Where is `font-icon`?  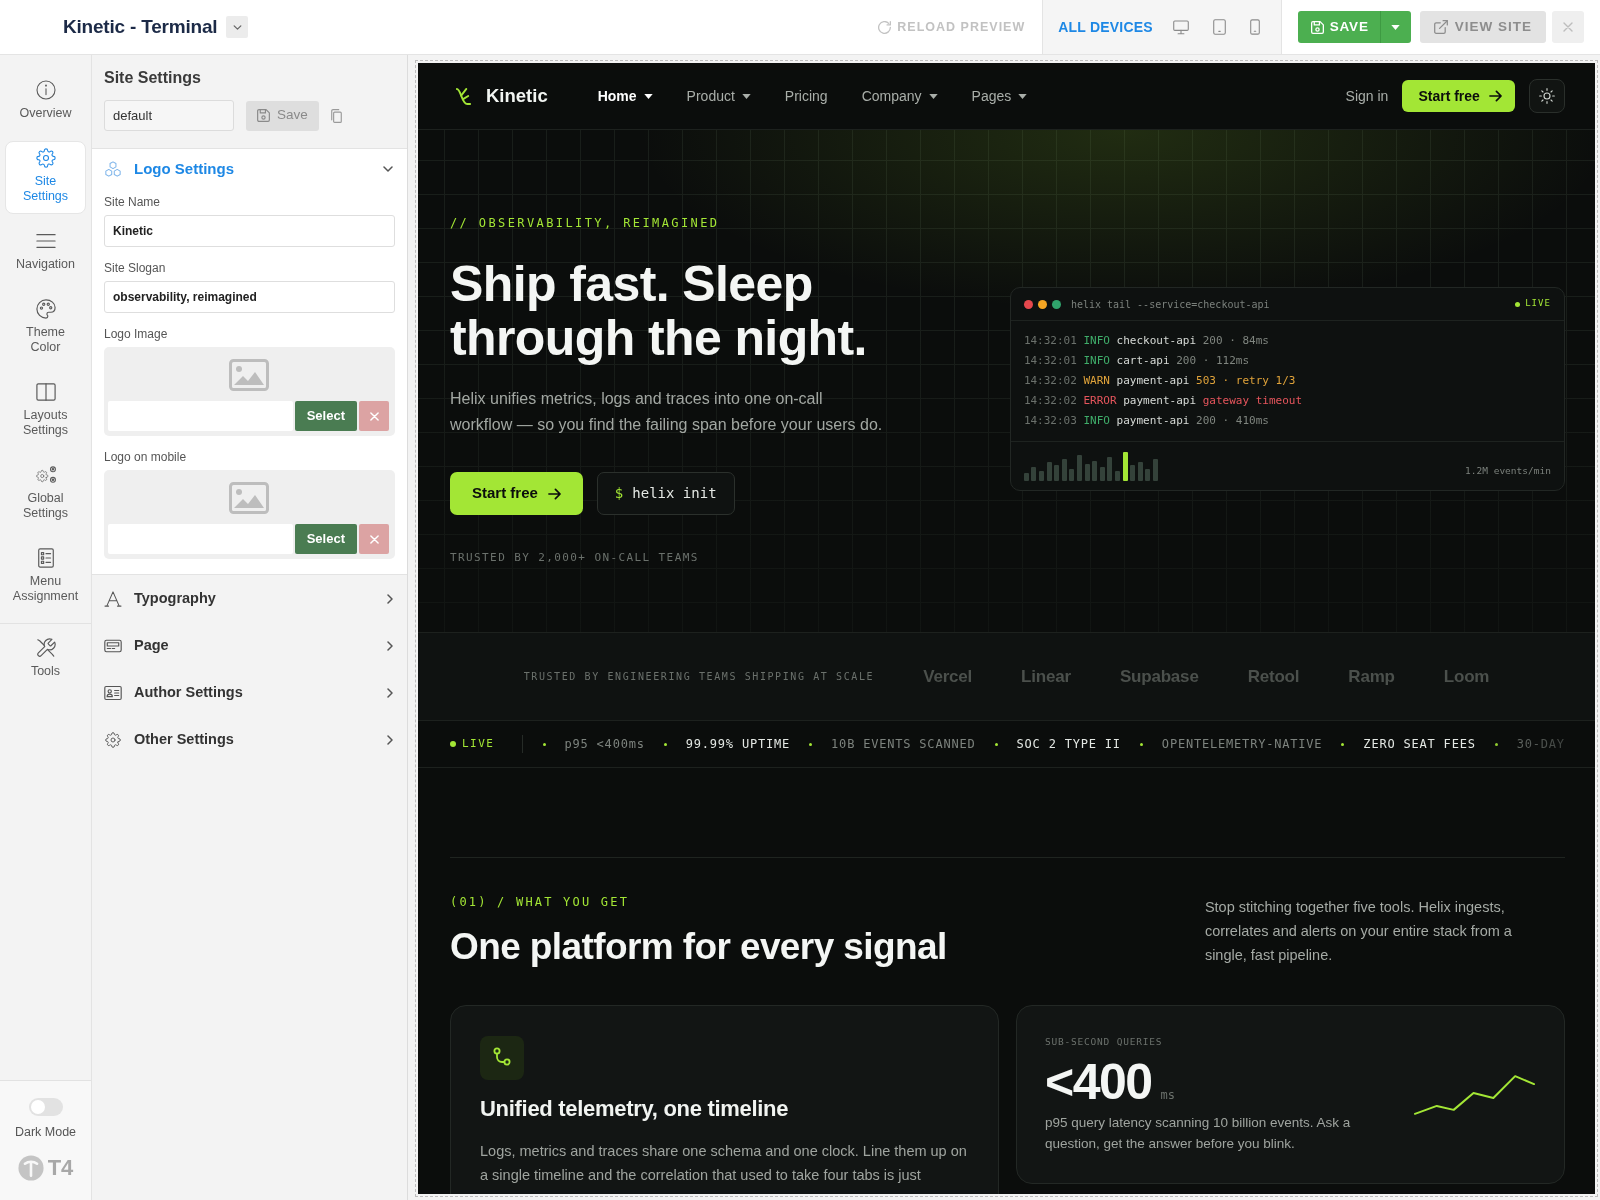 font-icon is located at coordinates (113, 598).